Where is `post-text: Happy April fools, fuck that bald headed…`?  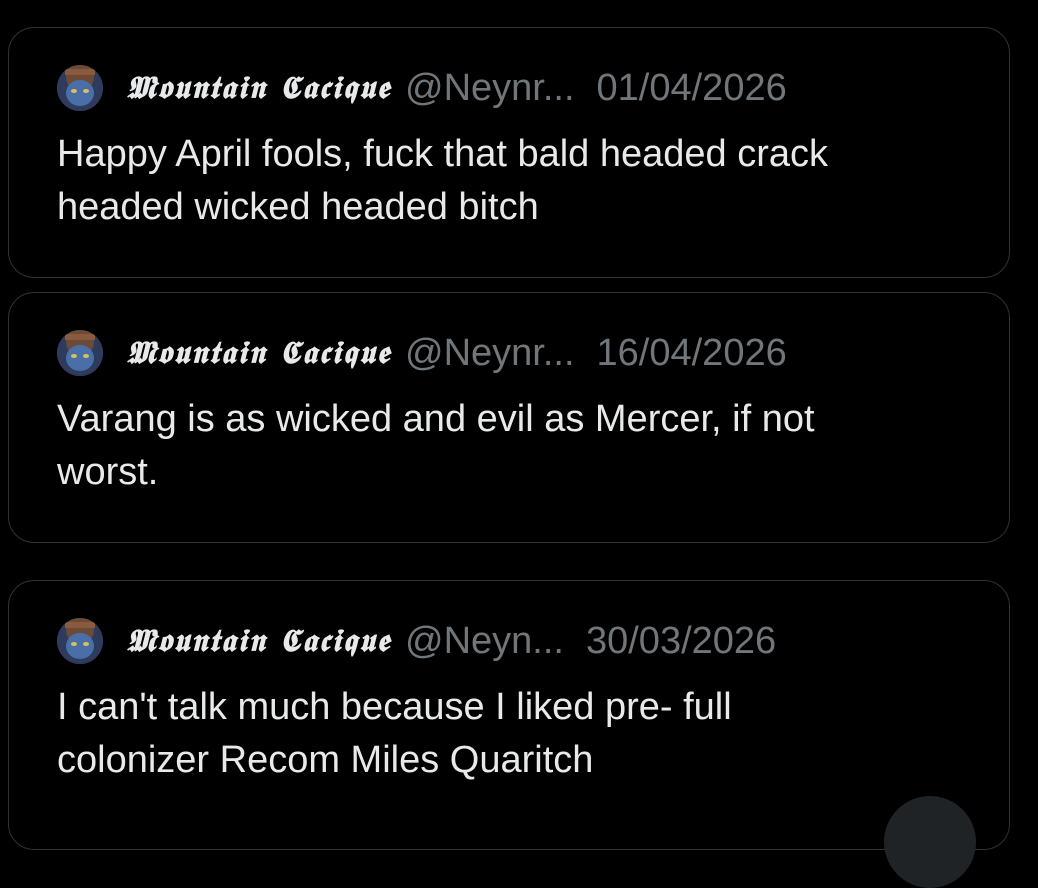
post-text: Happy April fools, fuck that bald headed… is located at coordinates (443, 180).